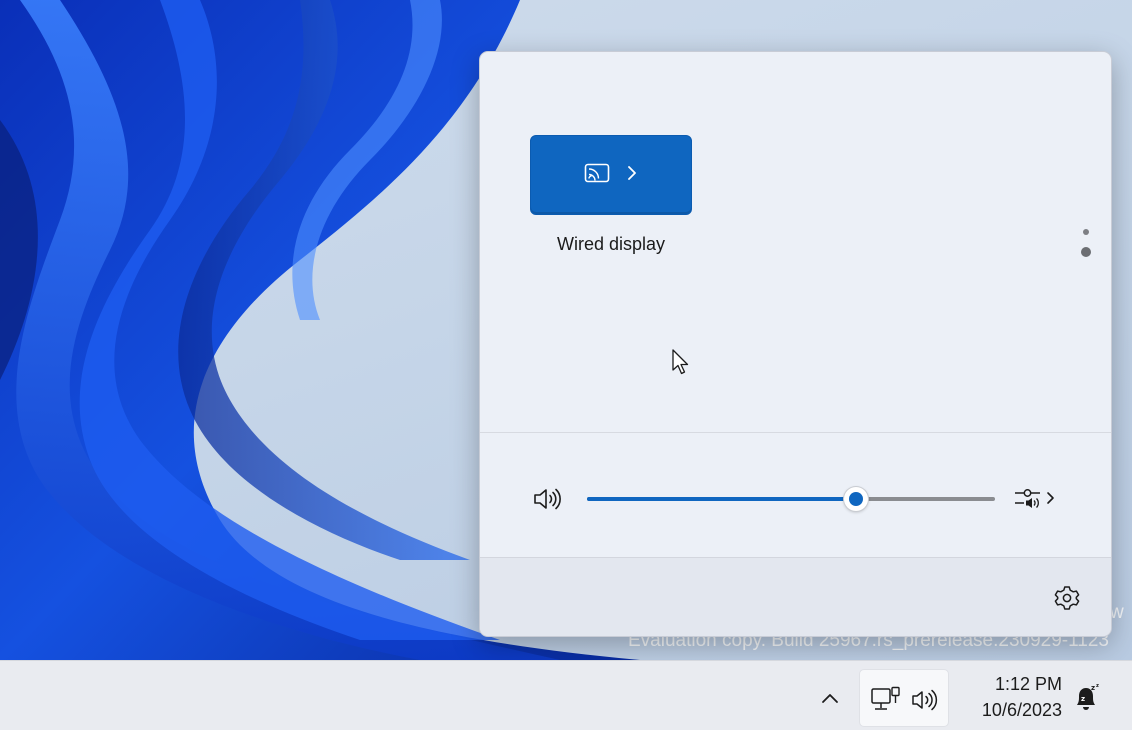  I want to click on page-indicator, so click(1086, 243).